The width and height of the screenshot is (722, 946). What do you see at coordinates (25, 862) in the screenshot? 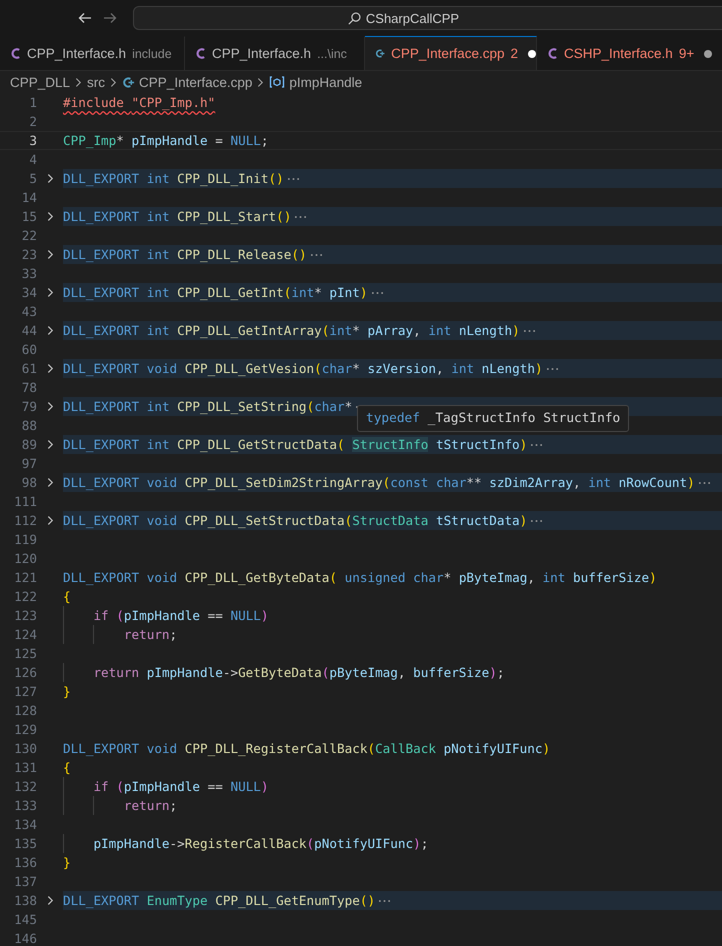
I see `line-number: 136` at bounding box center [25, 862].